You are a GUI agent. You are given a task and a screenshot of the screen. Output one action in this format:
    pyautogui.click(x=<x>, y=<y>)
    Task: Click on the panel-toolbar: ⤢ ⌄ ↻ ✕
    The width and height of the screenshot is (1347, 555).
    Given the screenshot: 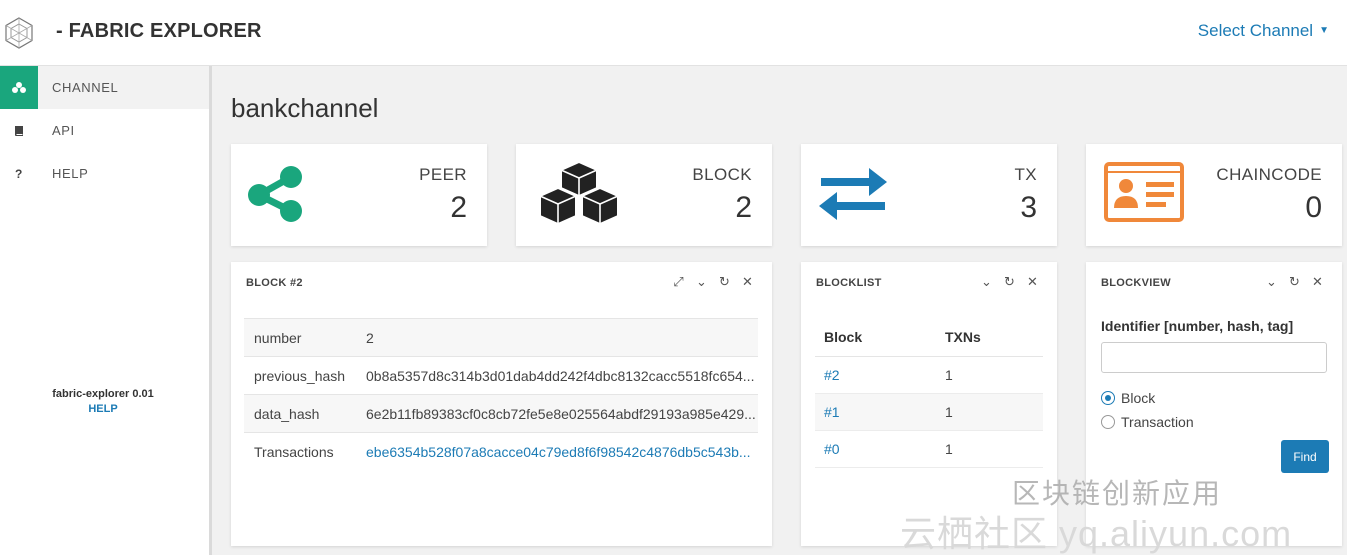 What is the action you would take?
    pyautogui.click(x=713, y=282)
    